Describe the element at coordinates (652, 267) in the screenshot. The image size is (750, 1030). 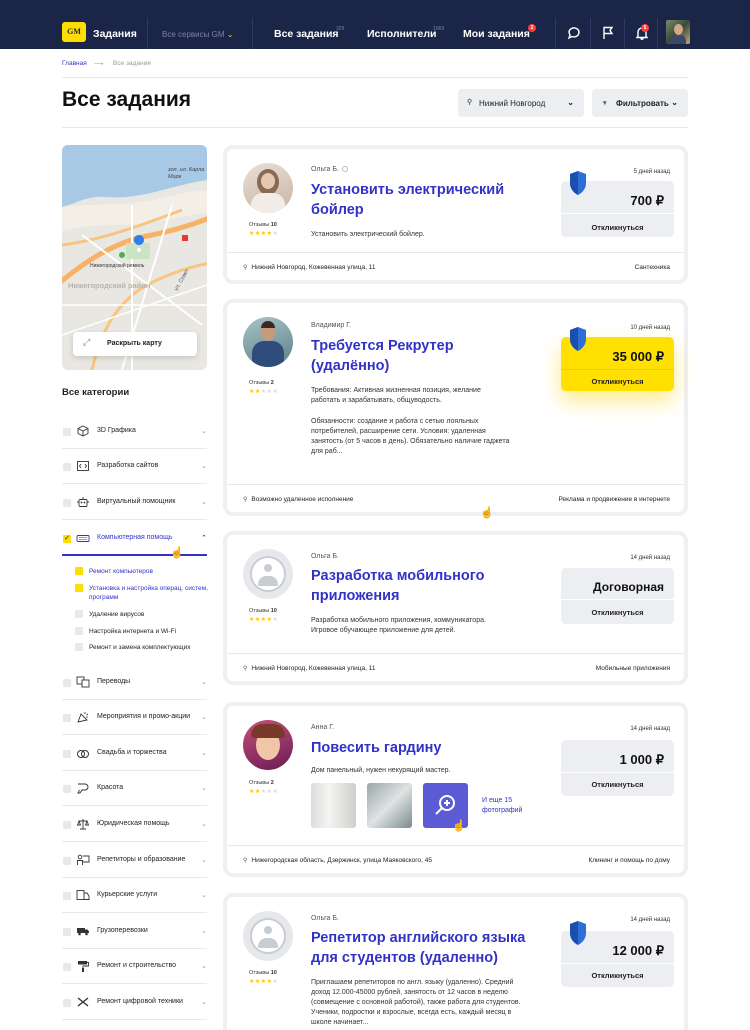
I see `task-category: Сантехника` at that location.